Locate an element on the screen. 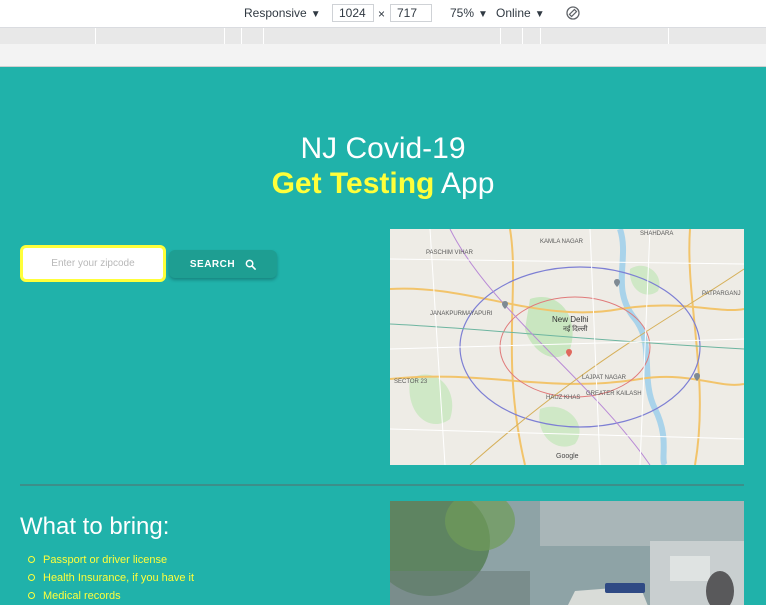  section-divider is located at coordinates (382, 485).